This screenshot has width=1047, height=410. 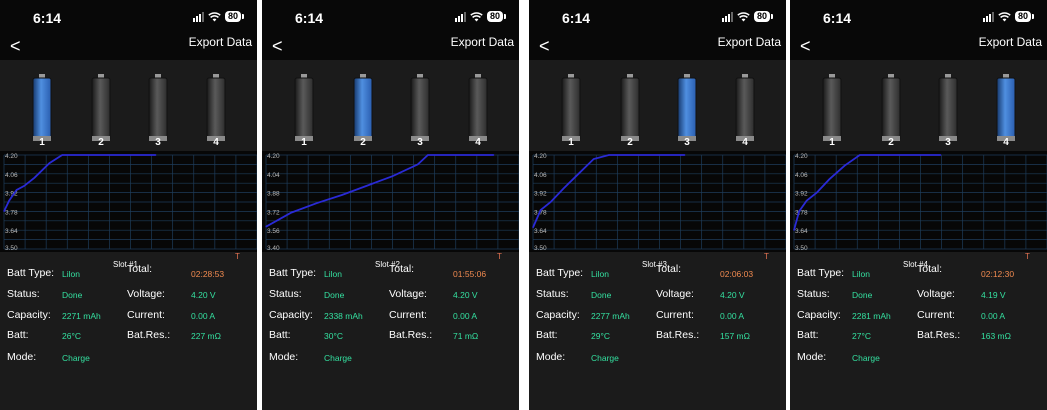 I want to click on slot-number-label: 1, so click(x=832, y=142).